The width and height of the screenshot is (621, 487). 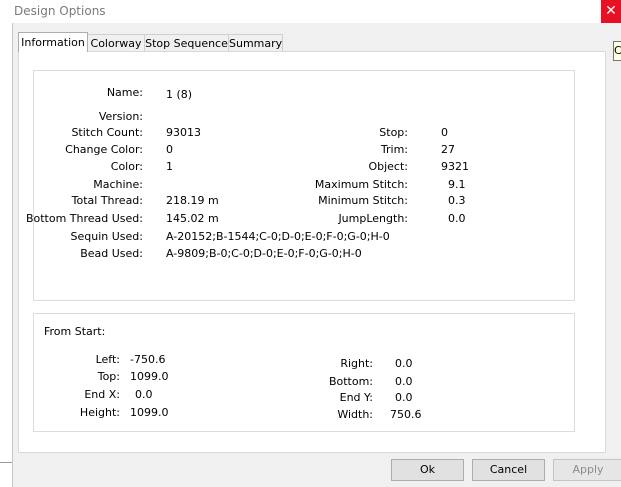 What do you see at coordinates (106, 236) in the screenshot?
I see `sequin-used-label: Sequin Used:` at bounding box center [106, 236].